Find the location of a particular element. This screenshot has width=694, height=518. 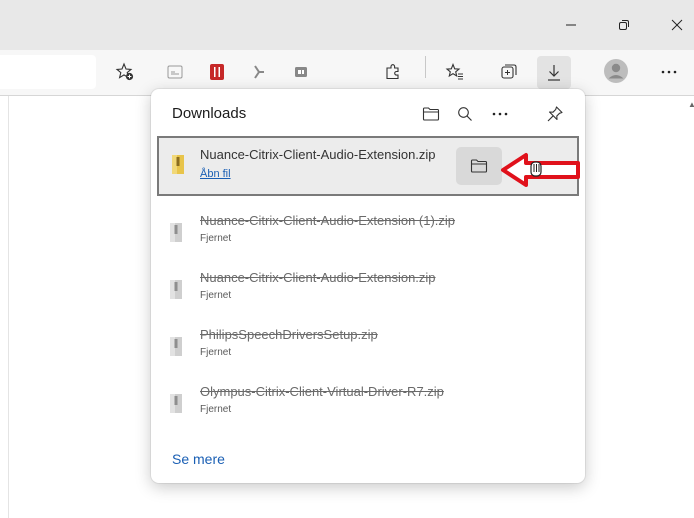

collections-button is located at coordinates (509, 72).